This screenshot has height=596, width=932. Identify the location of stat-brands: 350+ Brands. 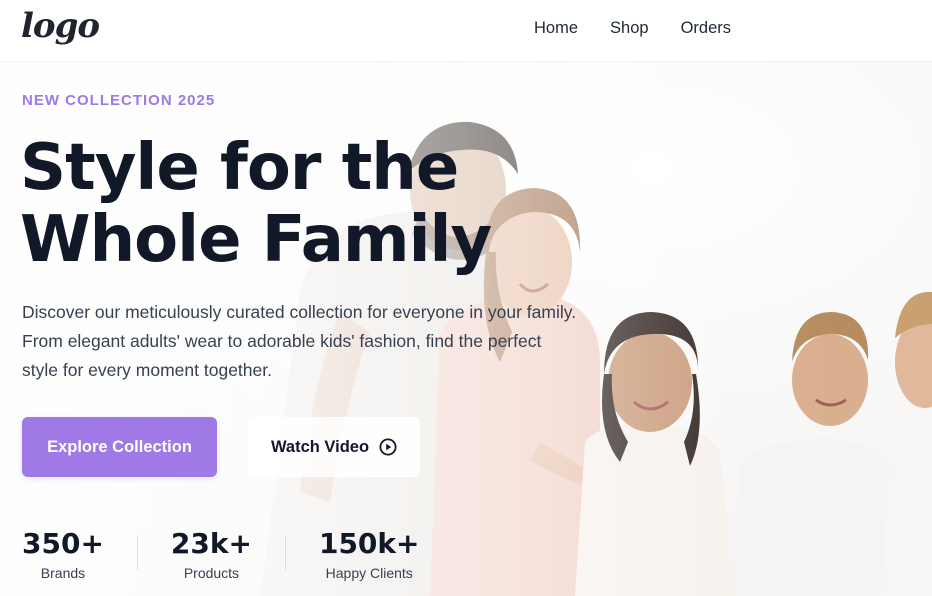
(63, 554).